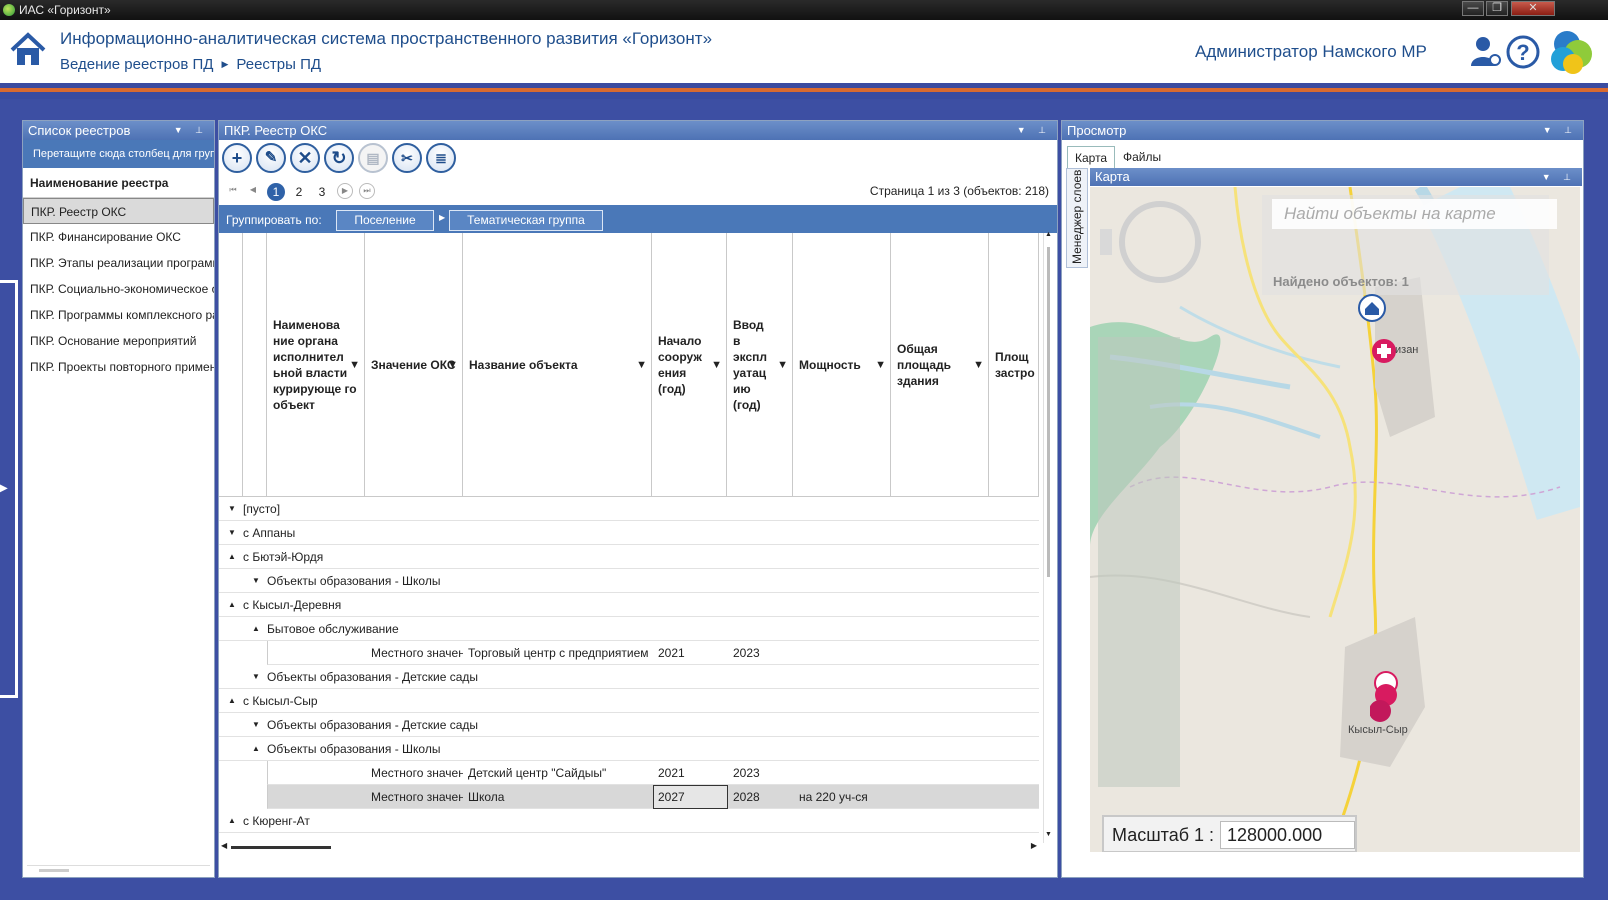 The width and height of the screenshot is (1608, 900). I want to click on registry-name-column-header: Наименование реестра, so click(118, 183).